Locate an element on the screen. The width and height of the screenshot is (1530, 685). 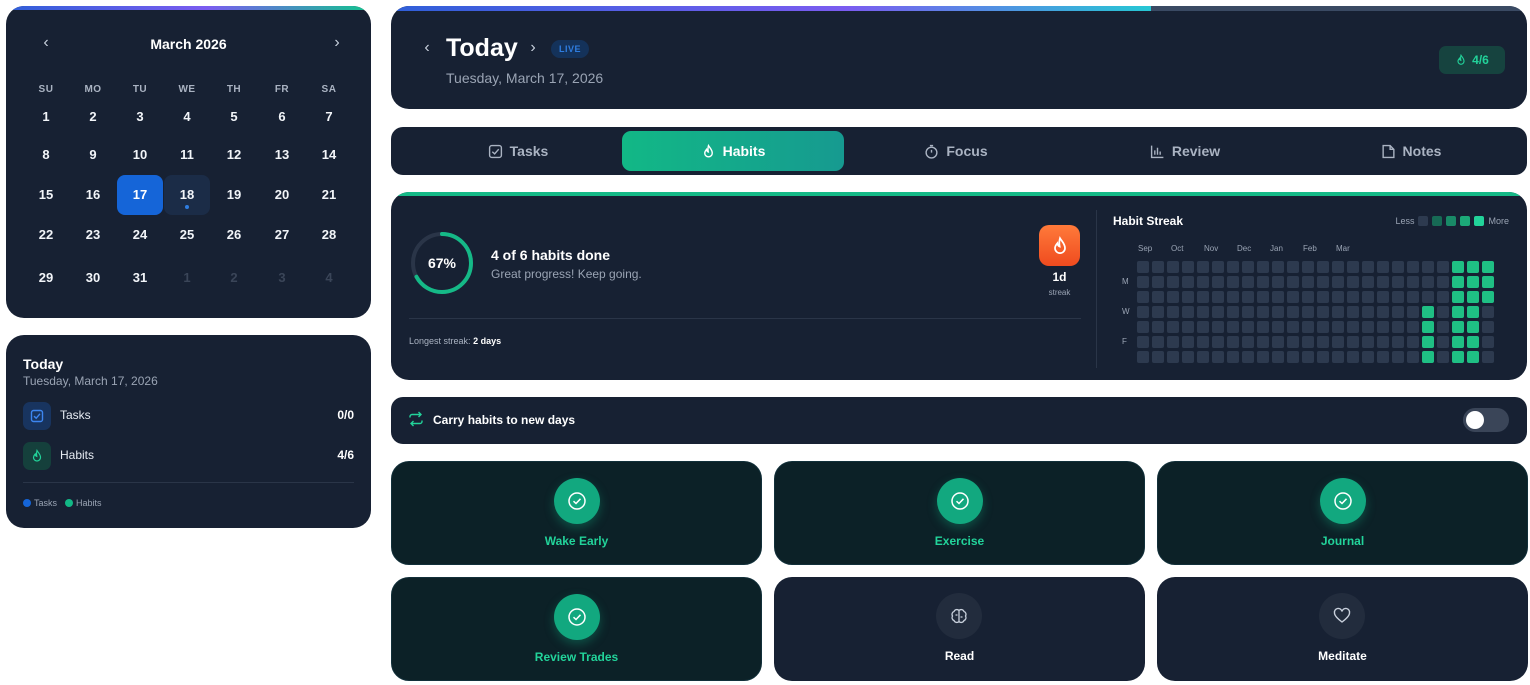
calendar-day: 23 is located at coordinates (93, 235).